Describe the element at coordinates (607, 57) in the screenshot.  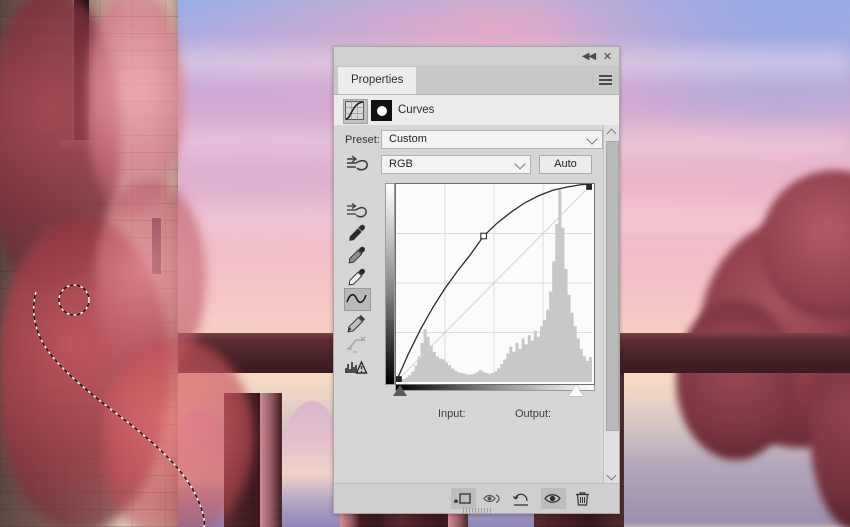
I see `close-icon: ✕` at that location.